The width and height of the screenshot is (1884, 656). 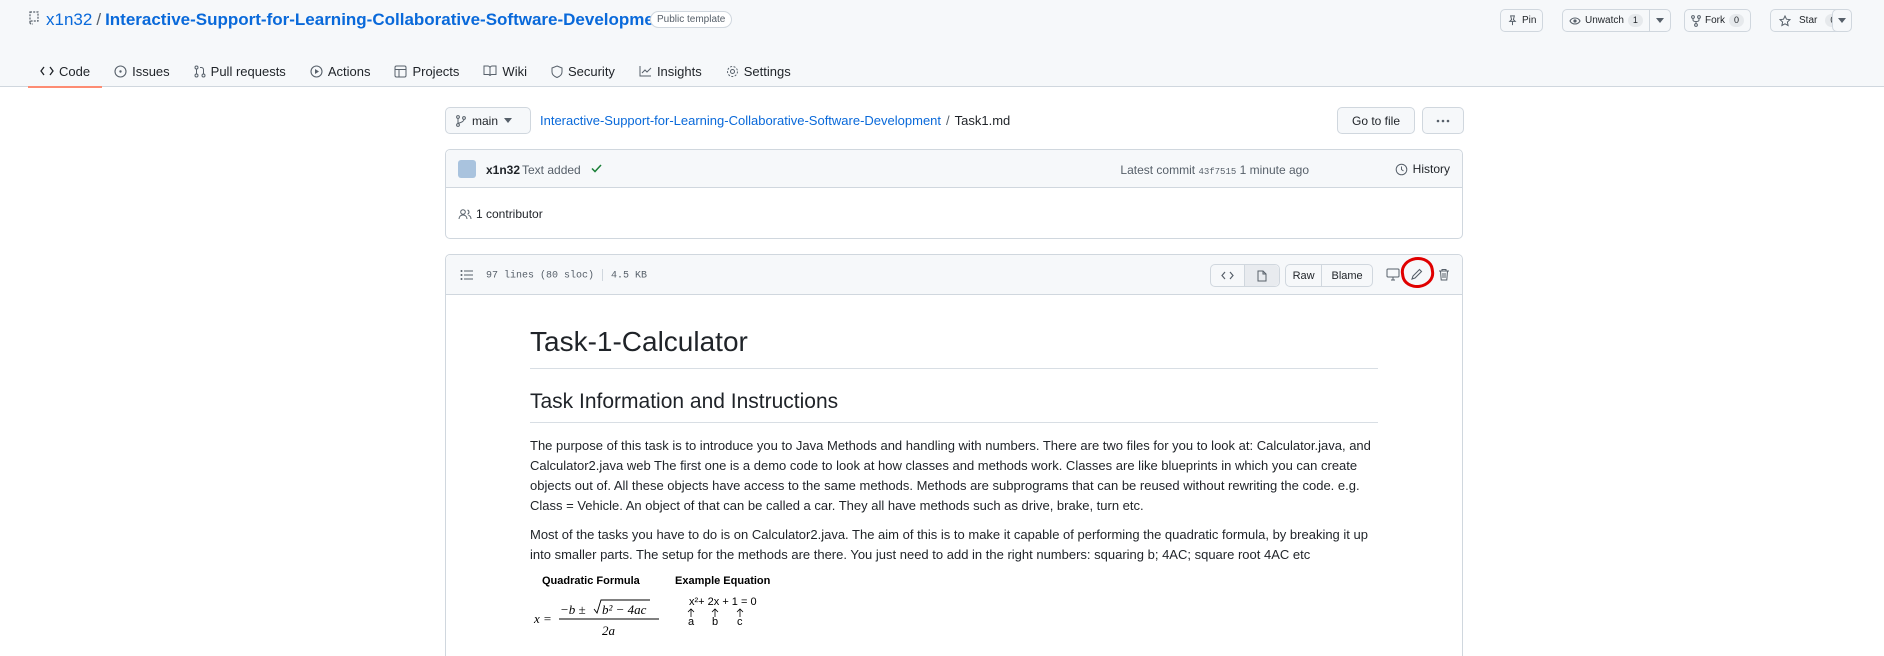 I want to click on tab-code: Code, so click(x=65, y=71).